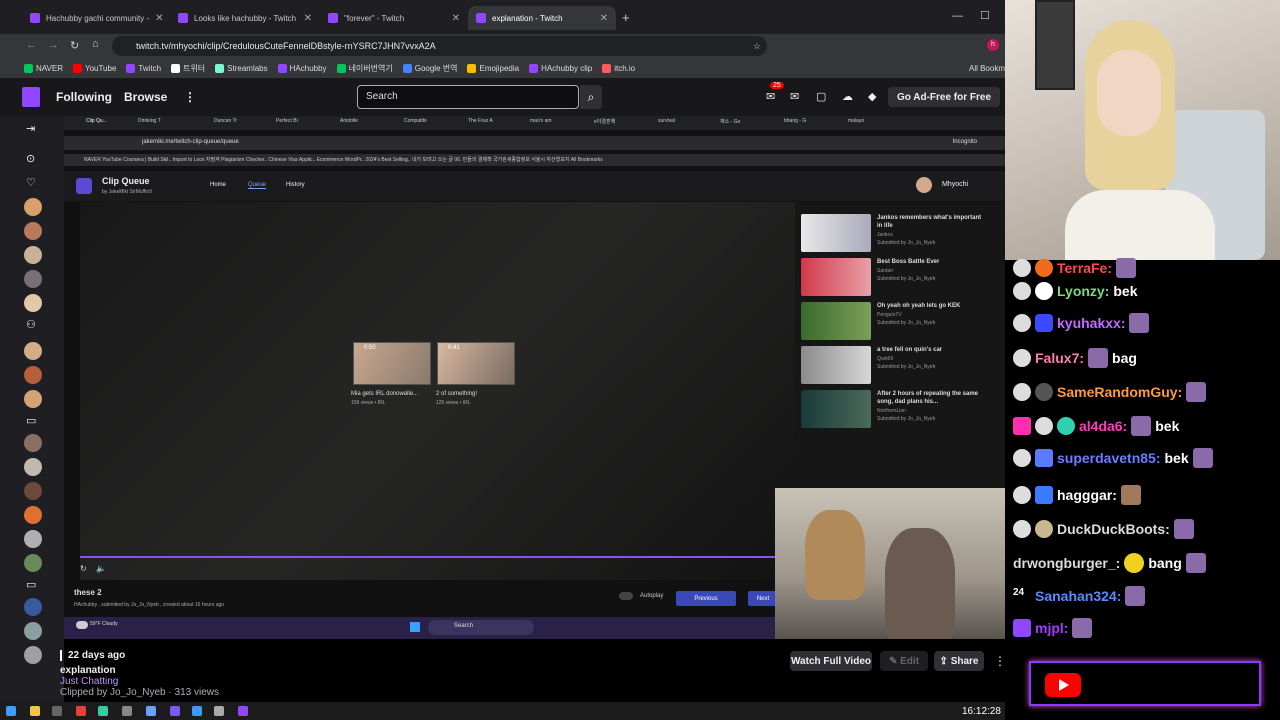 This screenshot has width=1280, height=720. Describe the element at coordinates (175, 711) in the screenshot. I see `discord-icon` at that location.